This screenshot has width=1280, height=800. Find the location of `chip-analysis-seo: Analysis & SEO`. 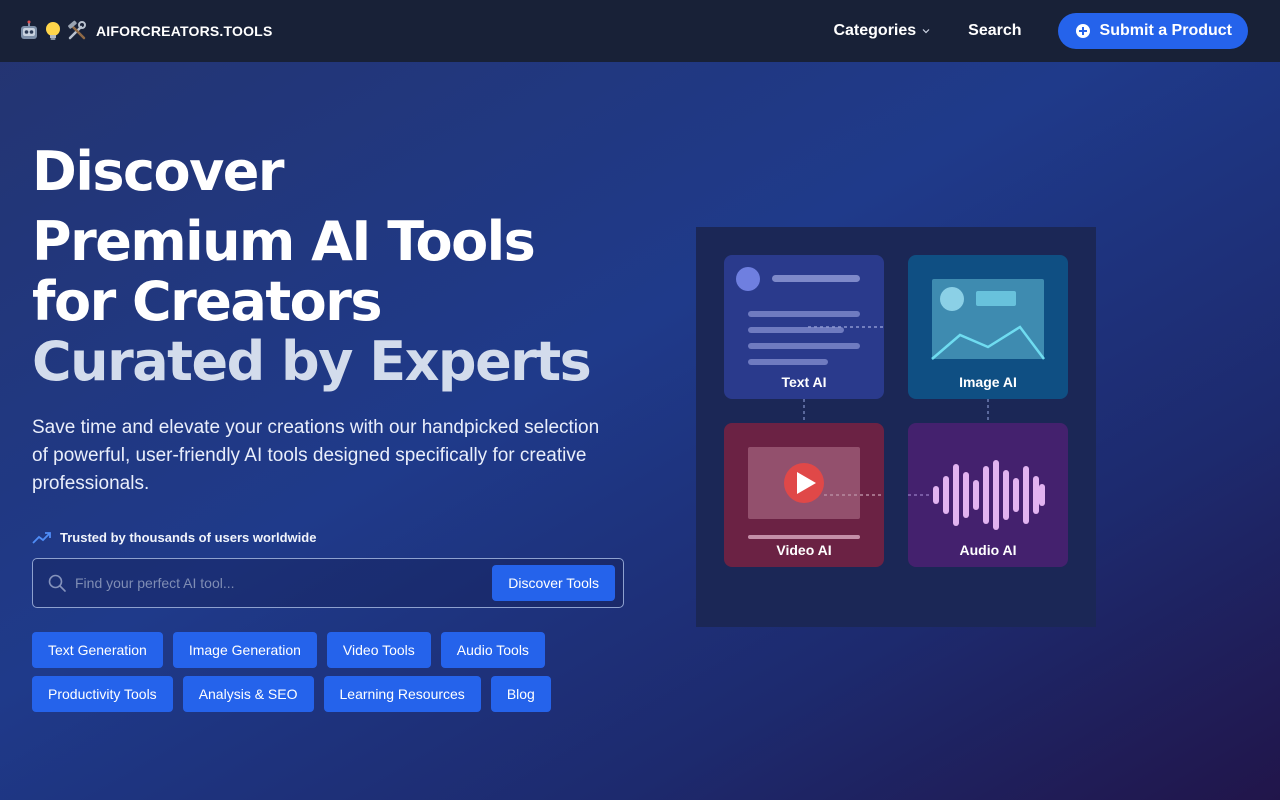

chip-analysis-seo: Analysis & SEO is located at coordinates (248, 694).